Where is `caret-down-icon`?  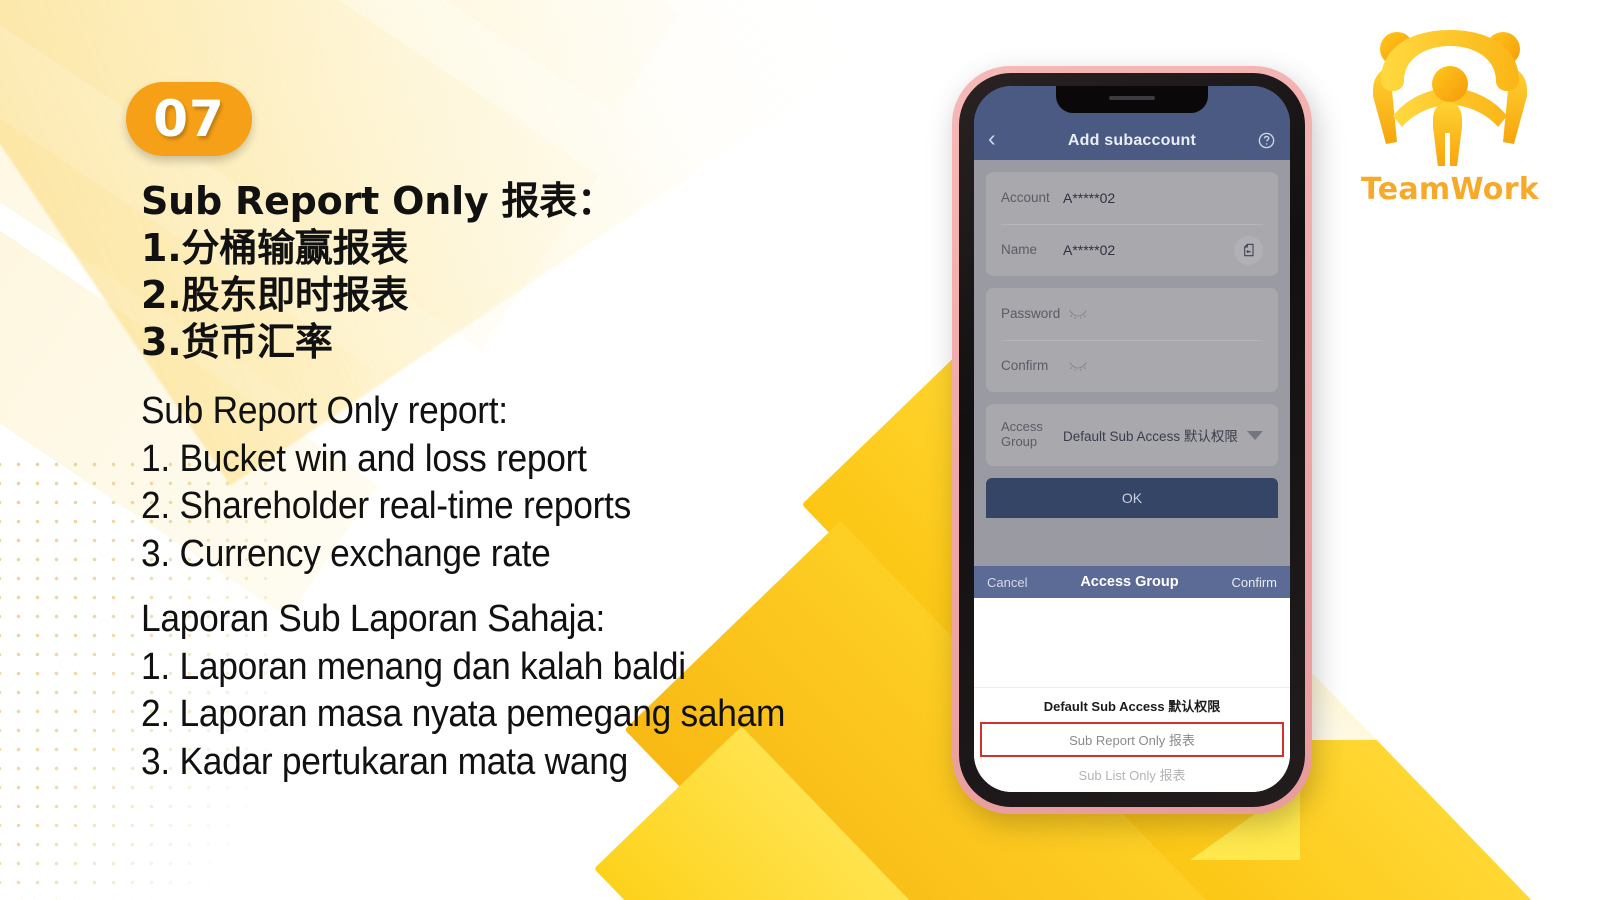
caret-down-icon is located at coordinates (1255, 435).